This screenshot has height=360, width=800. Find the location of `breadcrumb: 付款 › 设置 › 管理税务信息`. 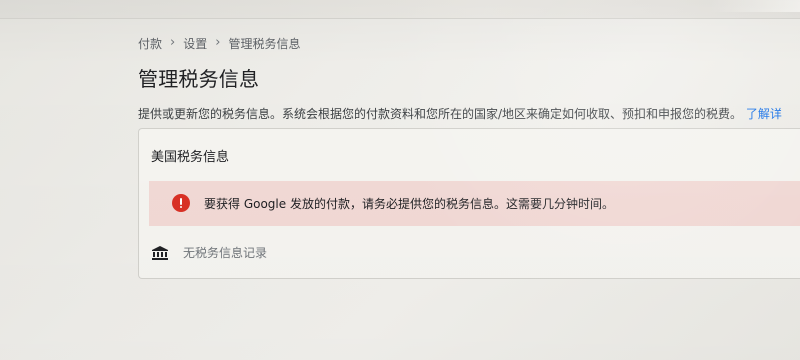

breadcrumb: 付款 › 设置 › 管理税务信息 is located at coordinates (219, 43).